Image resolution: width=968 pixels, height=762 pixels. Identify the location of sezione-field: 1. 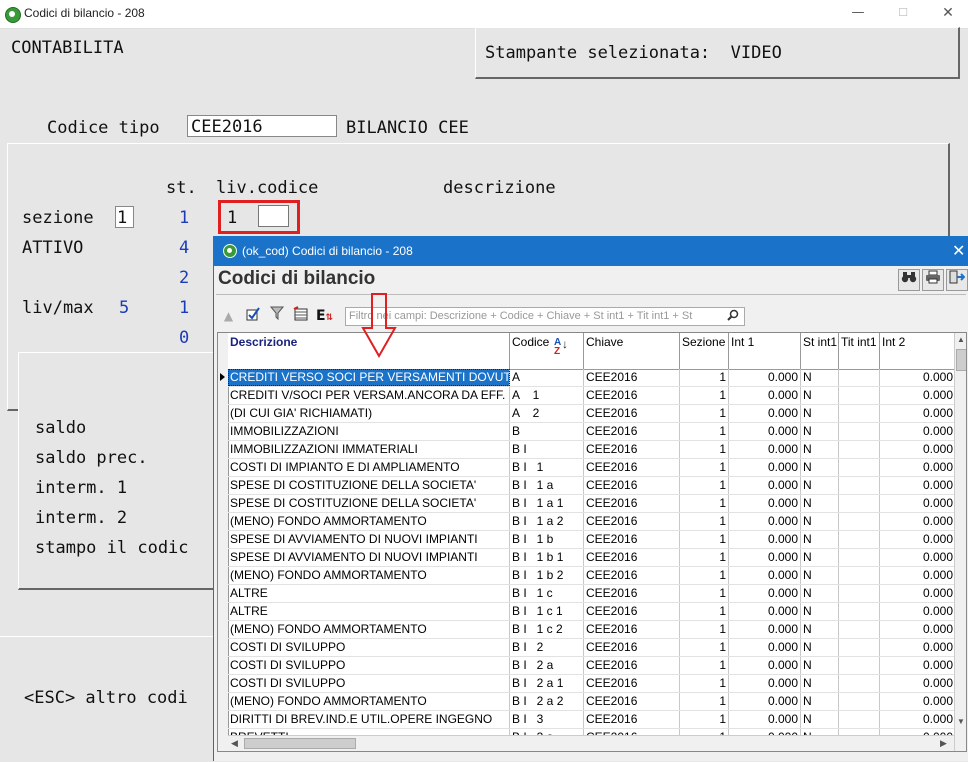
(124, 217).